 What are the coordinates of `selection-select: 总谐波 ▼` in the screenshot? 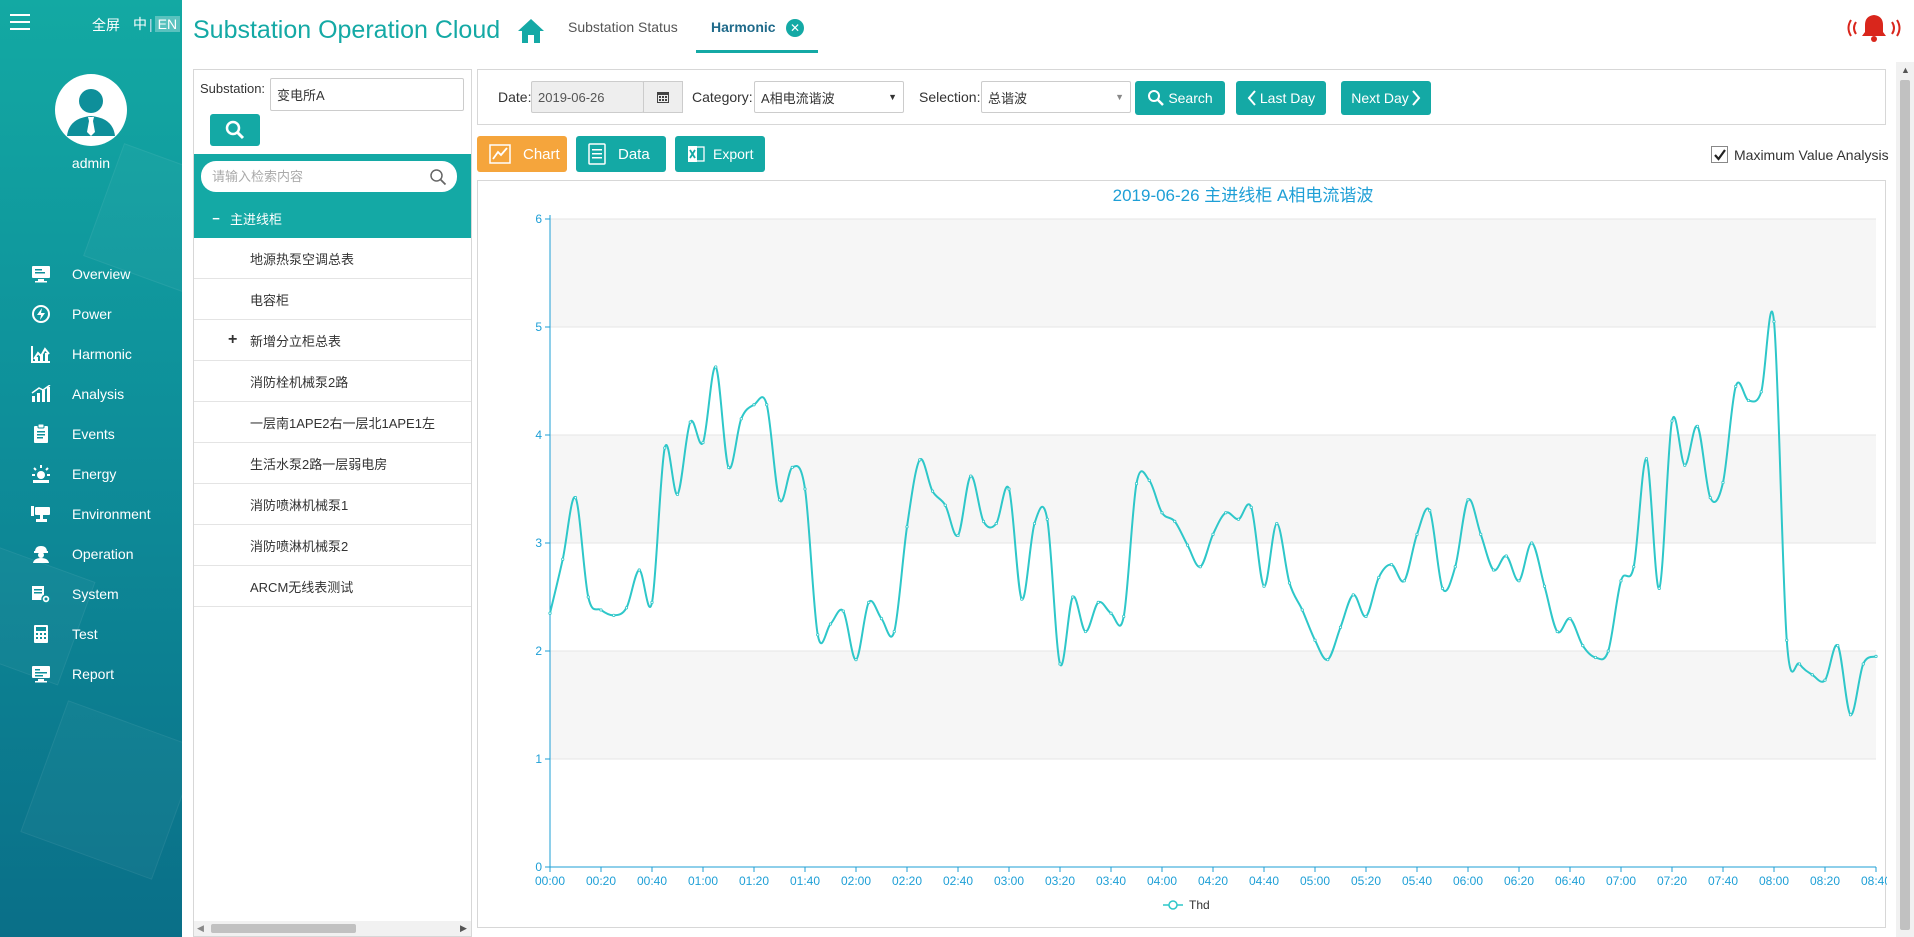 It's located at (1056, 97).